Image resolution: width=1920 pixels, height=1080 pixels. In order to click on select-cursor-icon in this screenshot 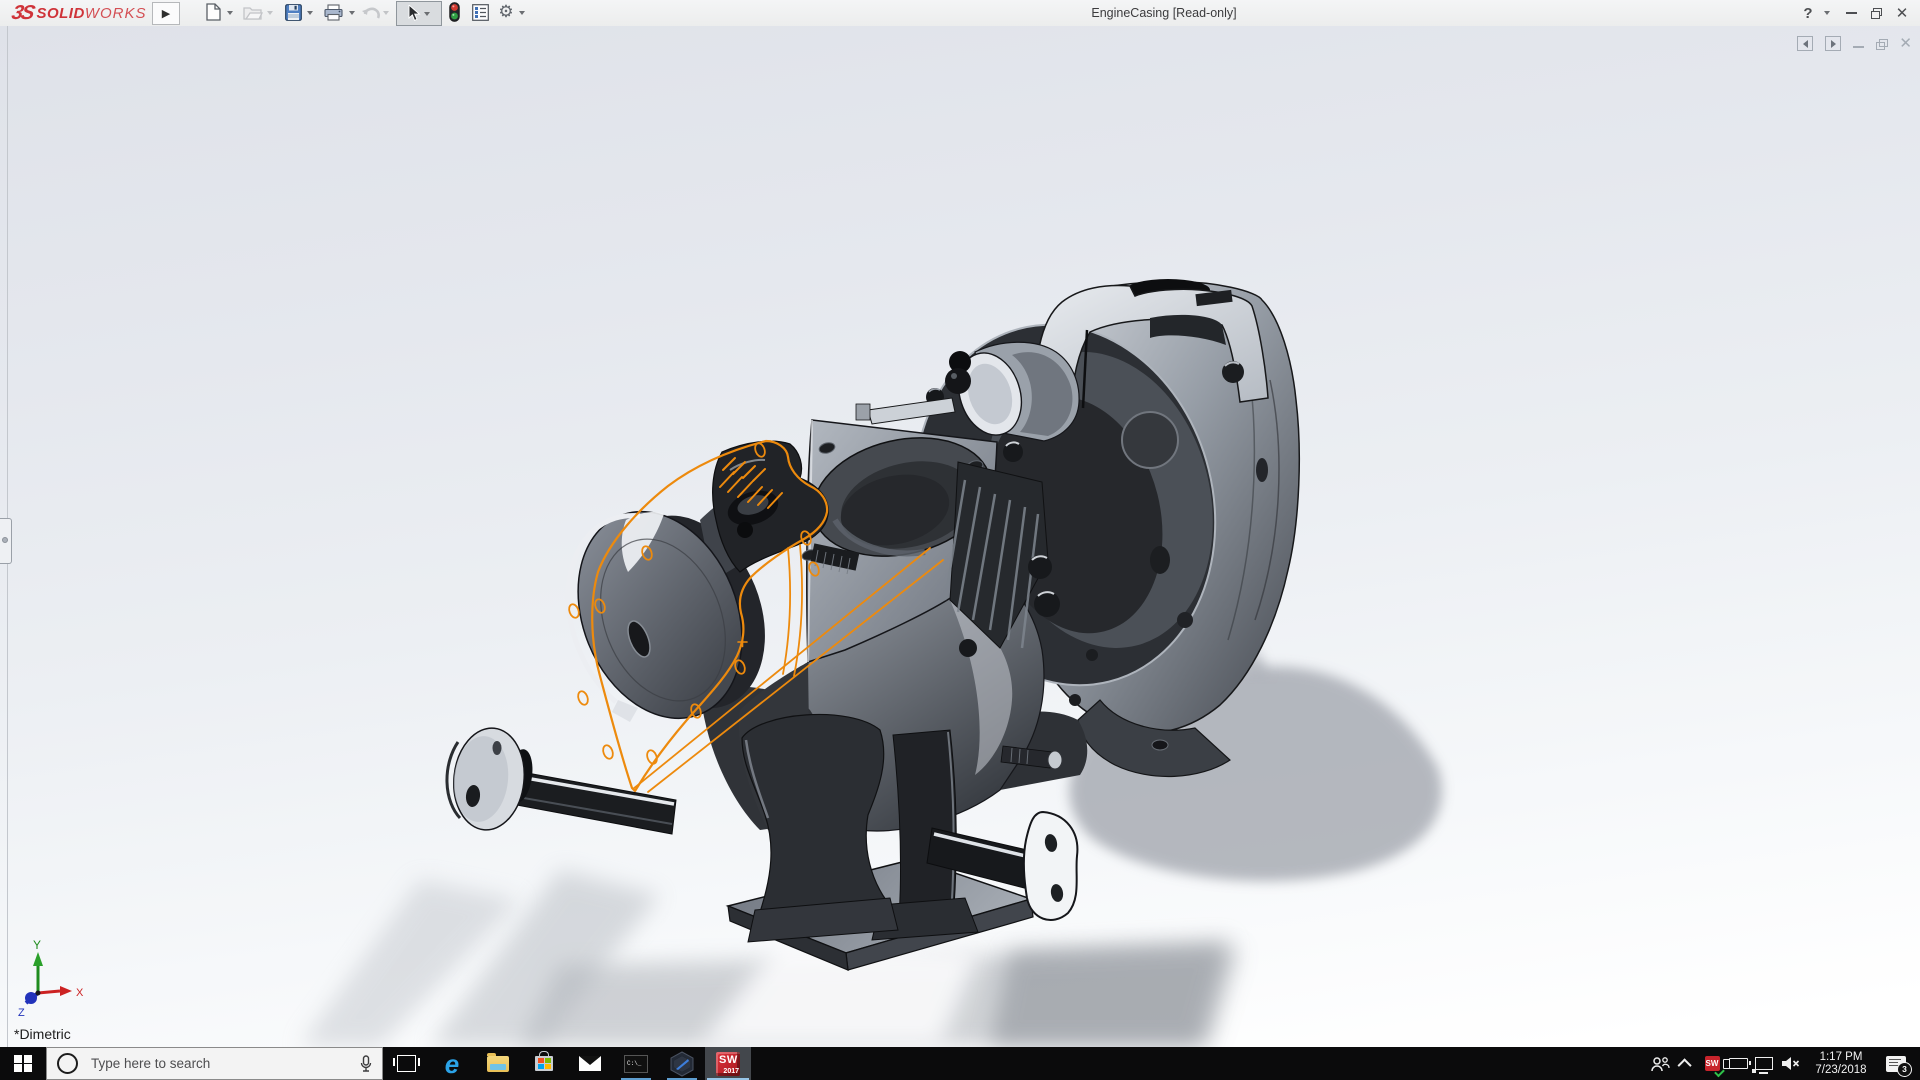, I will do `click(414, 13)`.